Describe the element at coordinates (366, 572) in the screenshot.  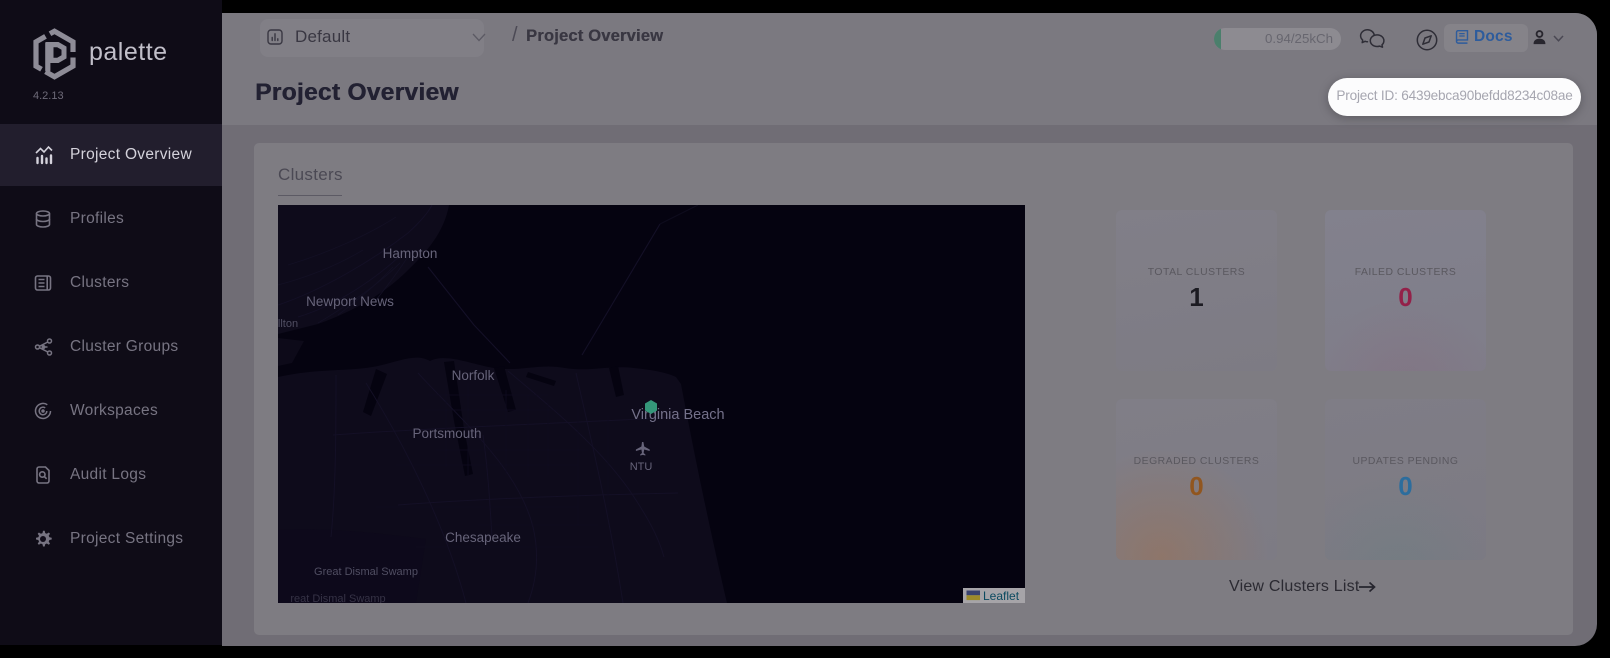
I see `svg-text: Great Dismal Swamp` at that location.